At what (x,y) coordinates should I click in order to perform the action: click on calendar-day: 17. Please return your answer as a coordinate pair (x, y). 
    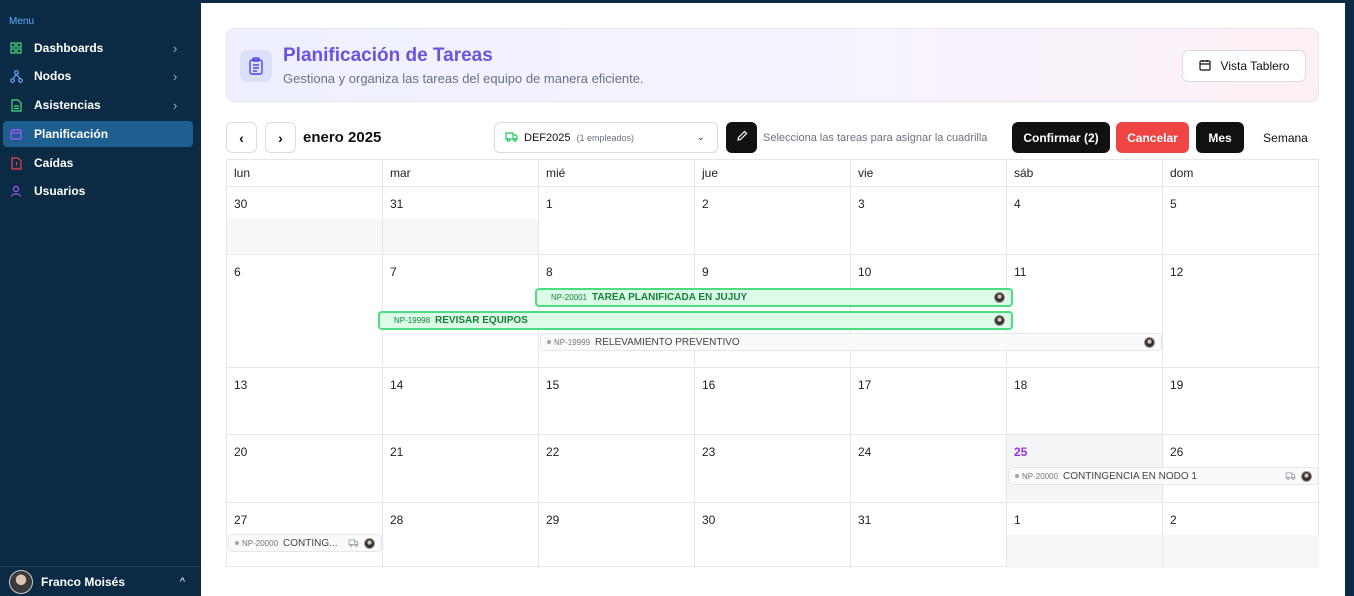
    Looking at the image, I should click on (929, 401).